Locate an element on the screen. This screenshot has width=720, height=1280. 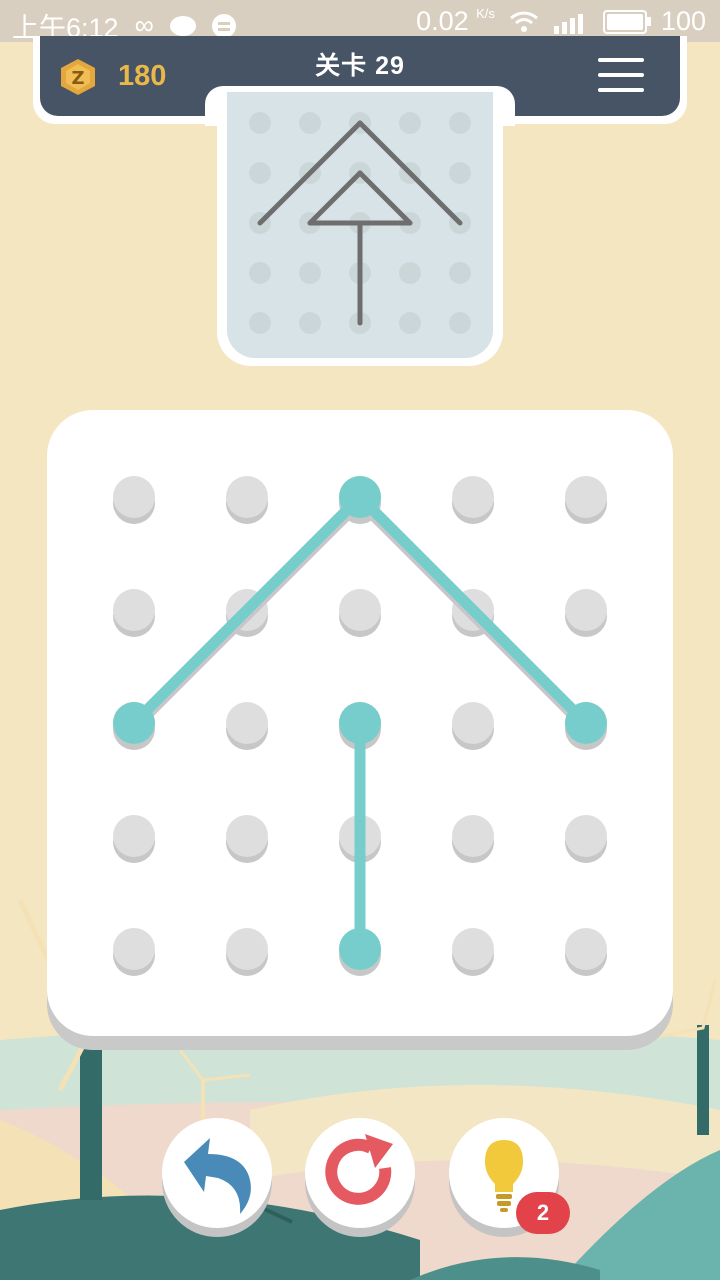
undo-button is located at coordinates (217, 1173).